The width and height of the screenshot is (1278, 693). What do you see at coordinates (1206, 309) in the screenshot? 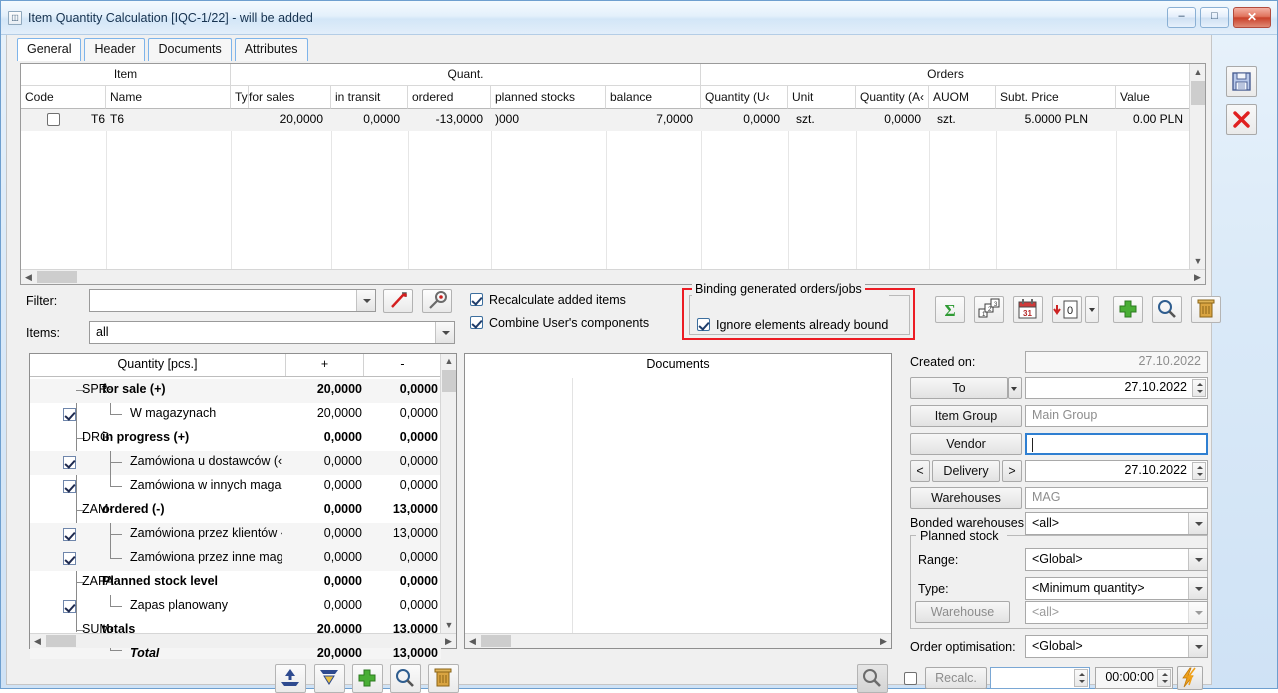
I see `delete-button` at bounding box center [1206, 309].